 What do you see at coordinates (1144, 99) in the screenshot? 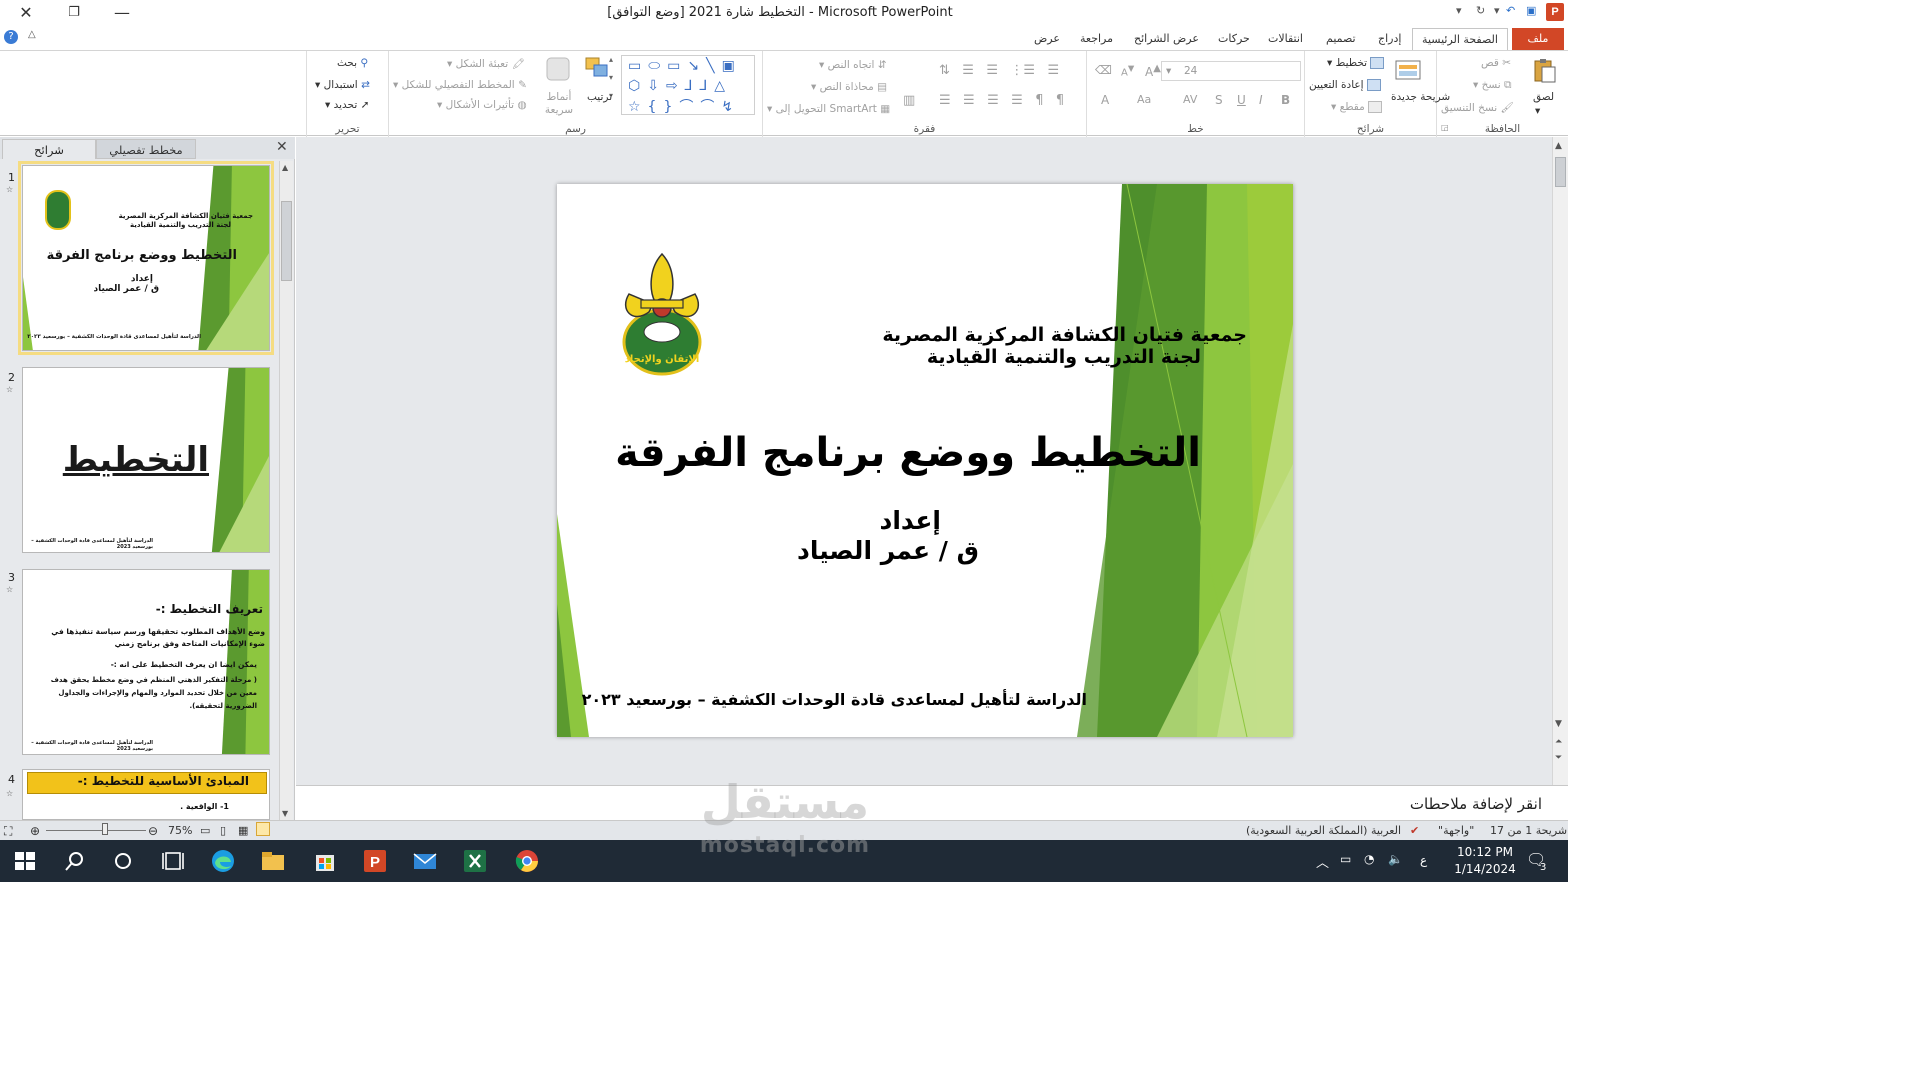
I see `change-case-button: Aa` at bounding box center [1144, 99].